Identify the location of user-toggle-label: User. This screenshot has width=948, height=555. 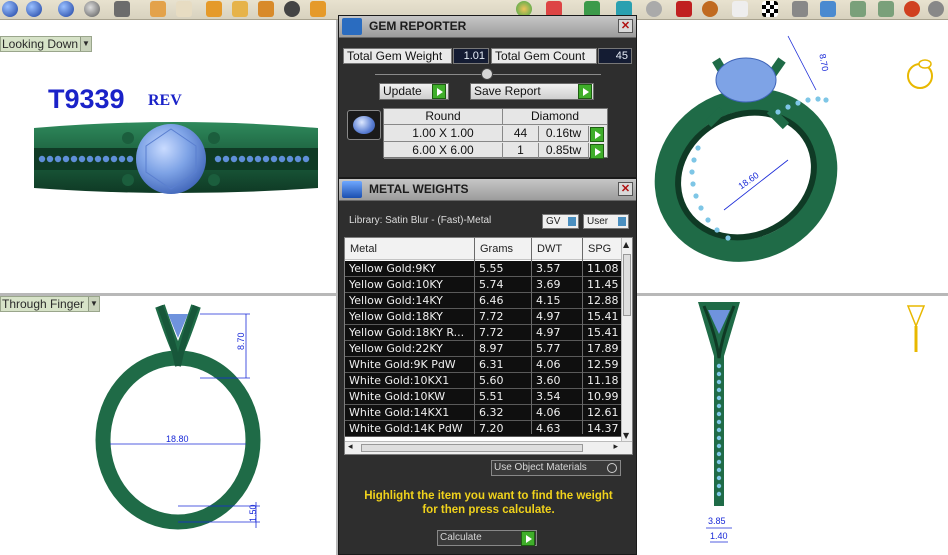
(598, 221).